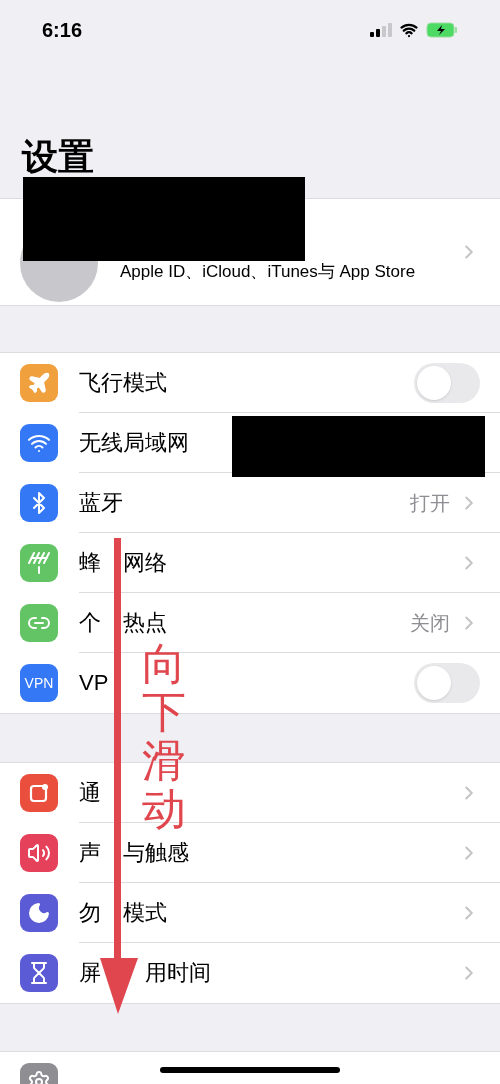 The height and width of the screenshot is (1084, 500). I want to click on setting-label: 无线局域网, so click(134, 442).